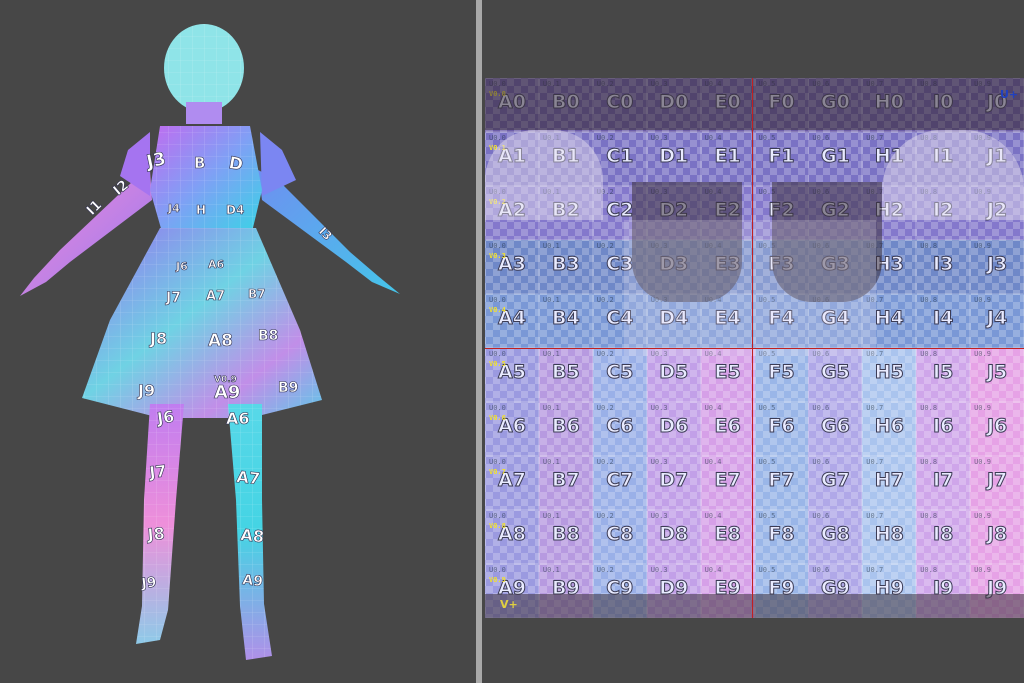 The image size is (1024, 683). I want to click on uv-cell: U0.2 C6, so click(619, 429).